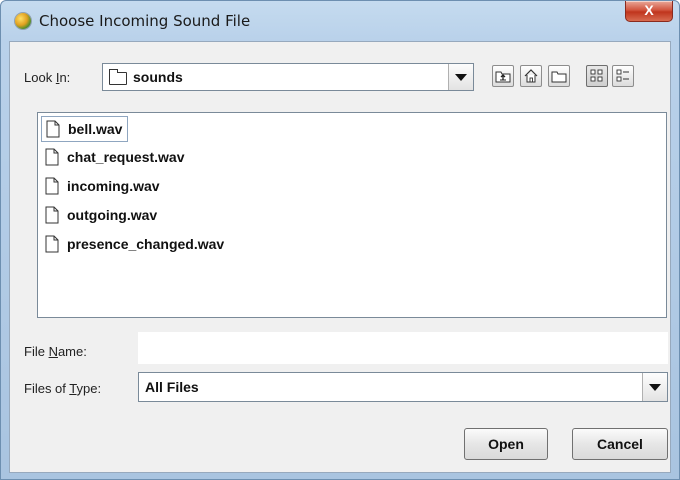  I want to click on file-item-presence-changed: presence_changed.wav, so click(135, 244).